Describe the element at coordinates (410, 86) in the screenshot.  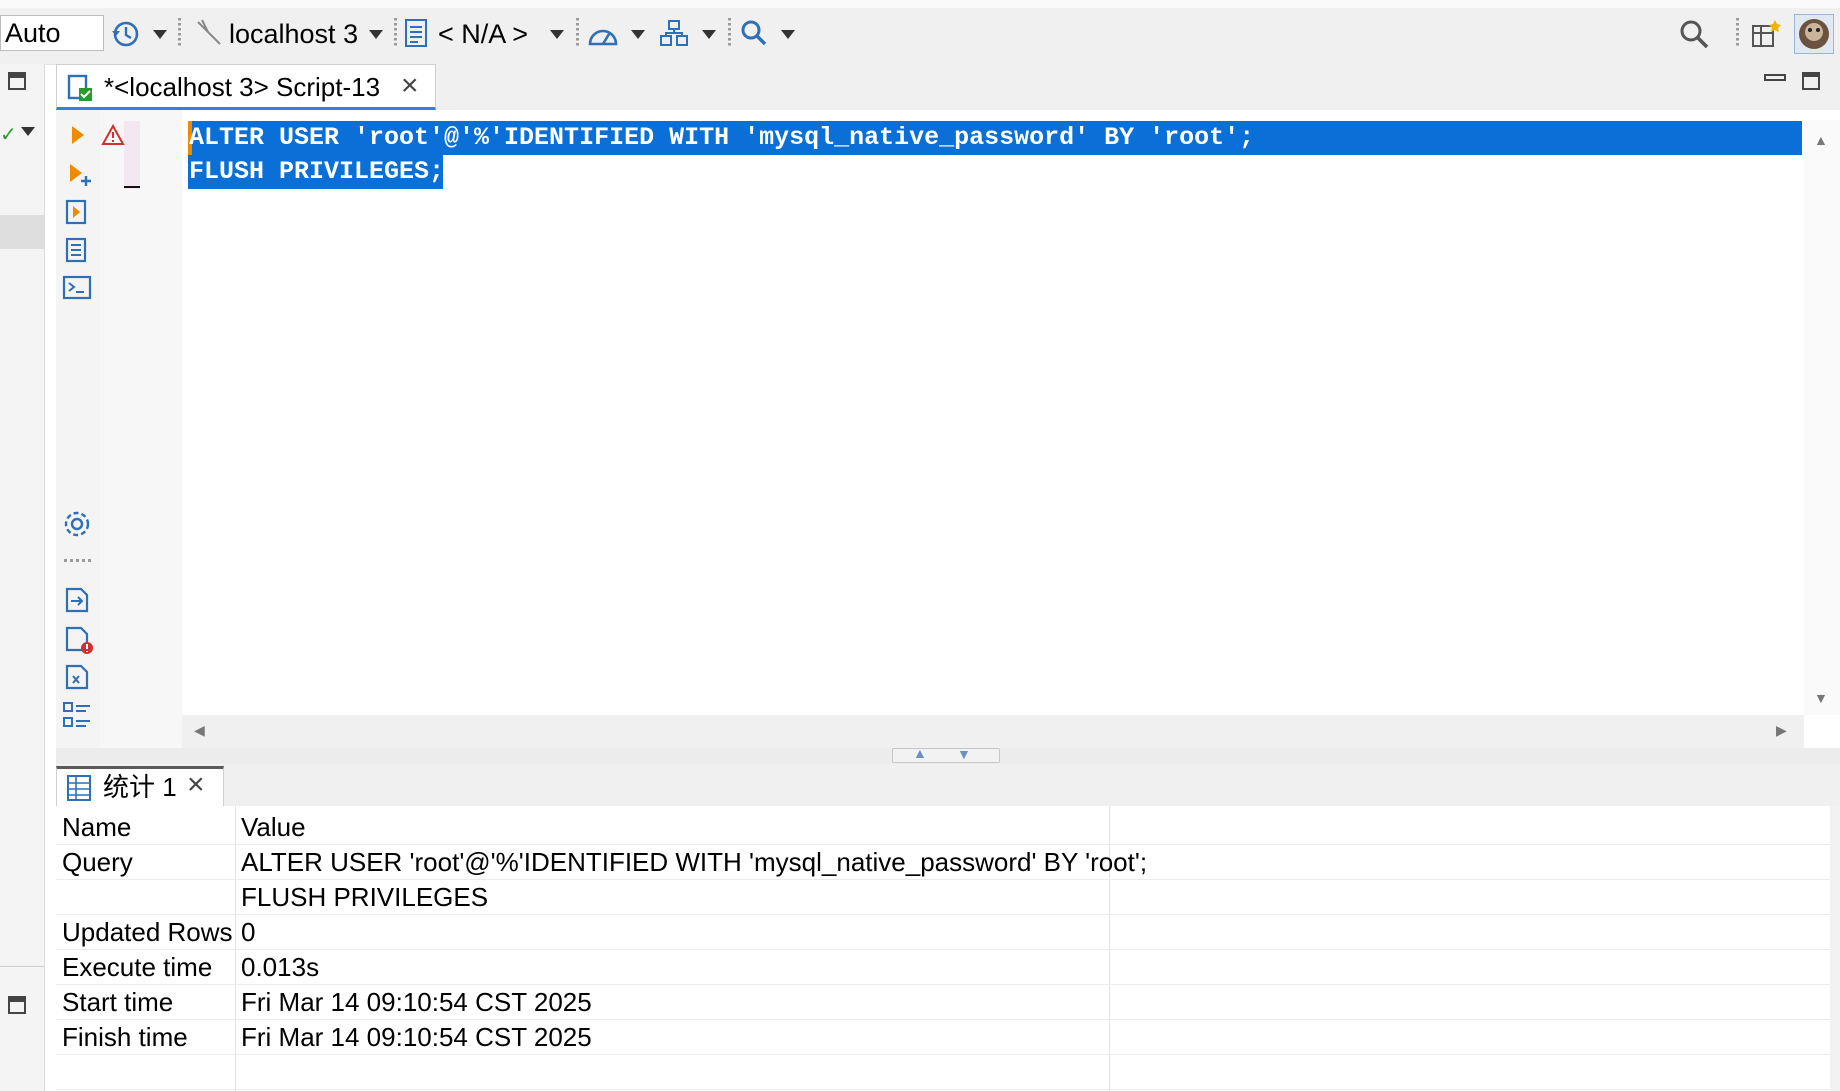
I see `close-tab-icon: ×` at that location.